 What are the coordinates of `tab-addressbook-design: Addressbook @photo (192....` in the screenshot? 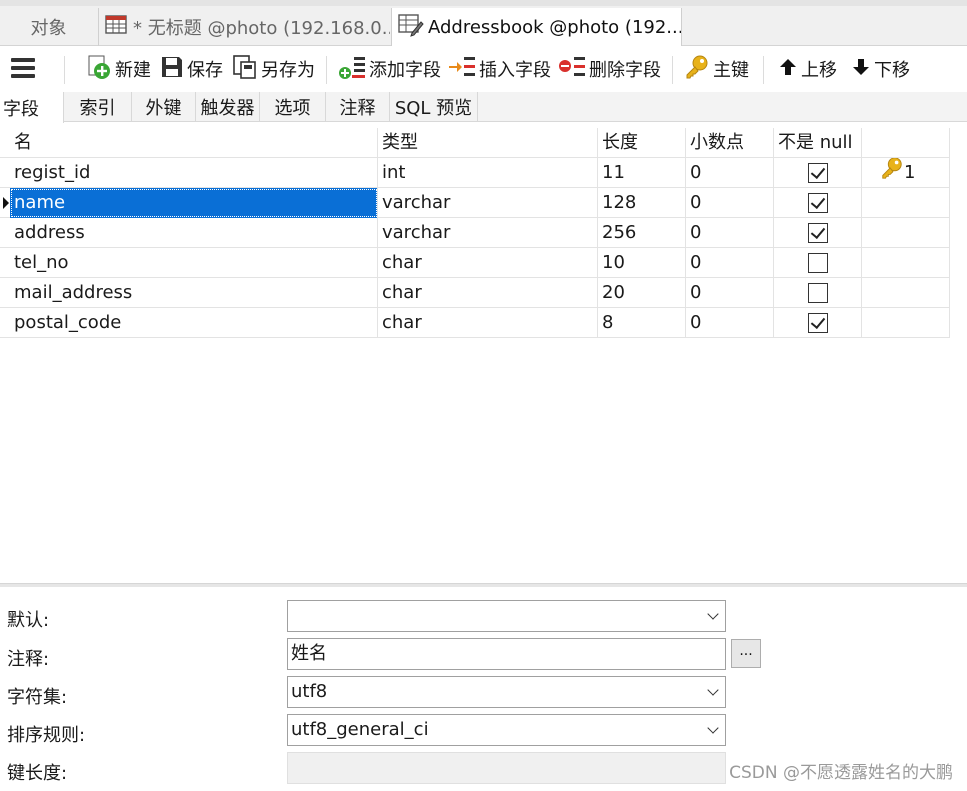 It's located at (536, 27).